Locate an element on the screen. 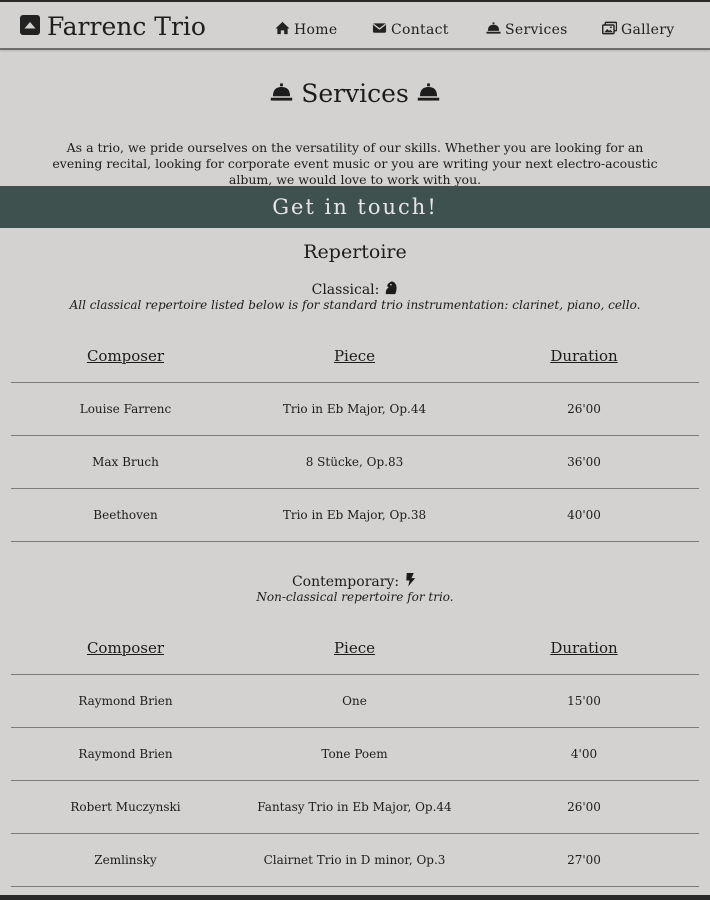 The height and width of the screenshot is (900, 710). table-row: Raymond Brien Tone Poem 4'00 is located at coordinates (355, 754).